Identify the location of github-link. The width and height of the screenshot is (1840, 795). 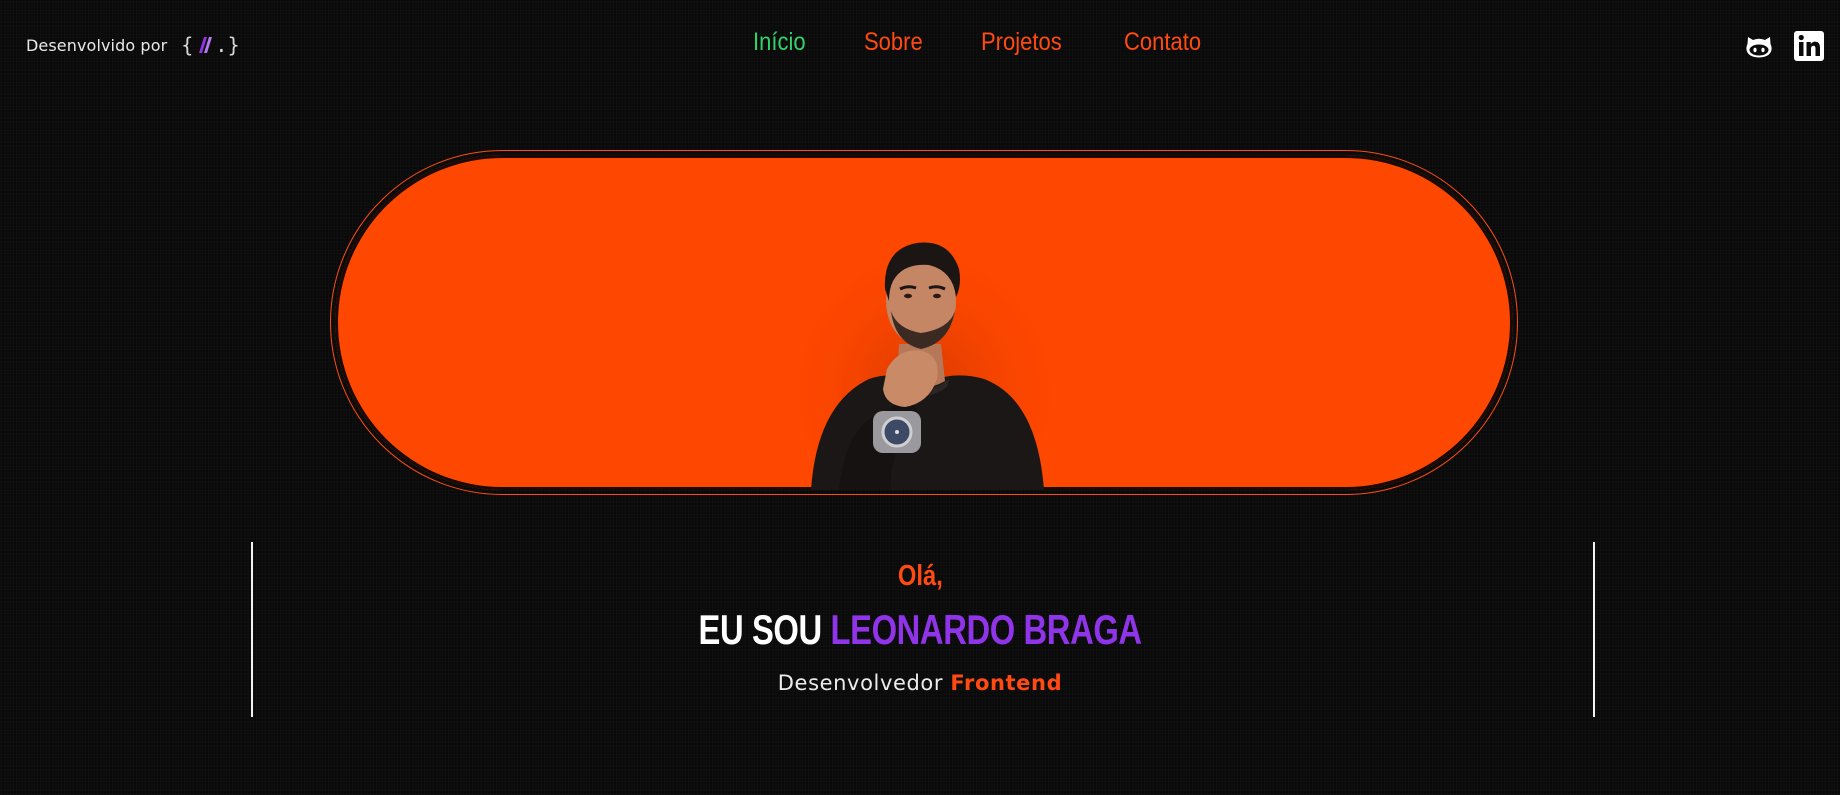
(1759, 46).